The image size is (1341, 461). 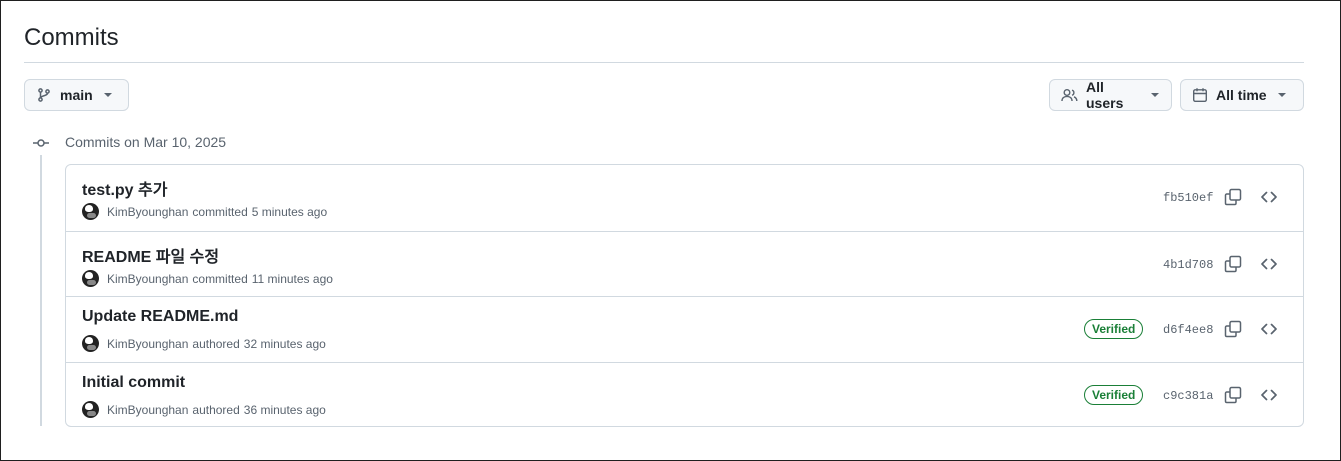 I want to click on commit-group-heading: Commits on Mar 10, 2025, so click(x=146, y=142).